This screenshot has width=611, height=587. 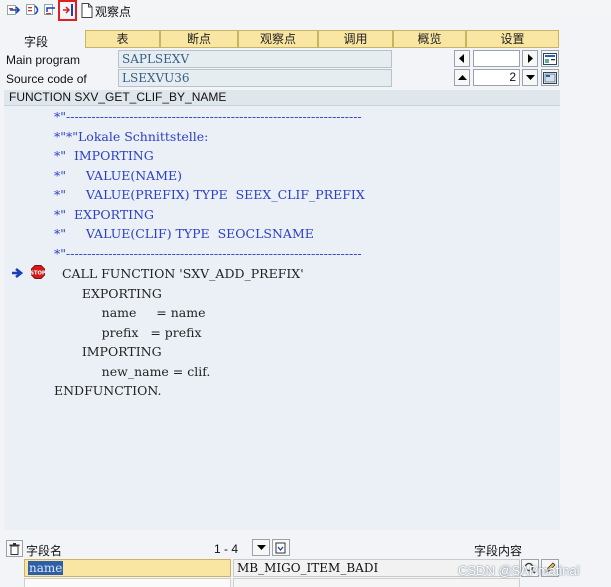 What do you see at coordinates (512, 39) in the screenshot?
I see `tab-settings: 设置` at bounding box center [512, 39].